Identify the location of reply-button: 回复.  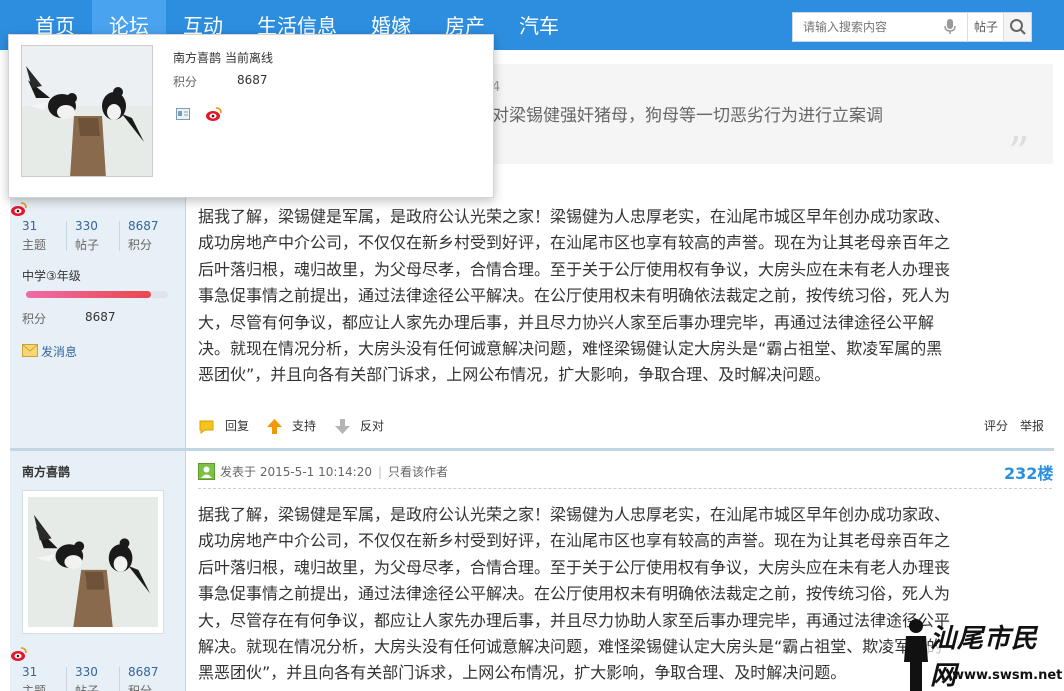
(237, 426).